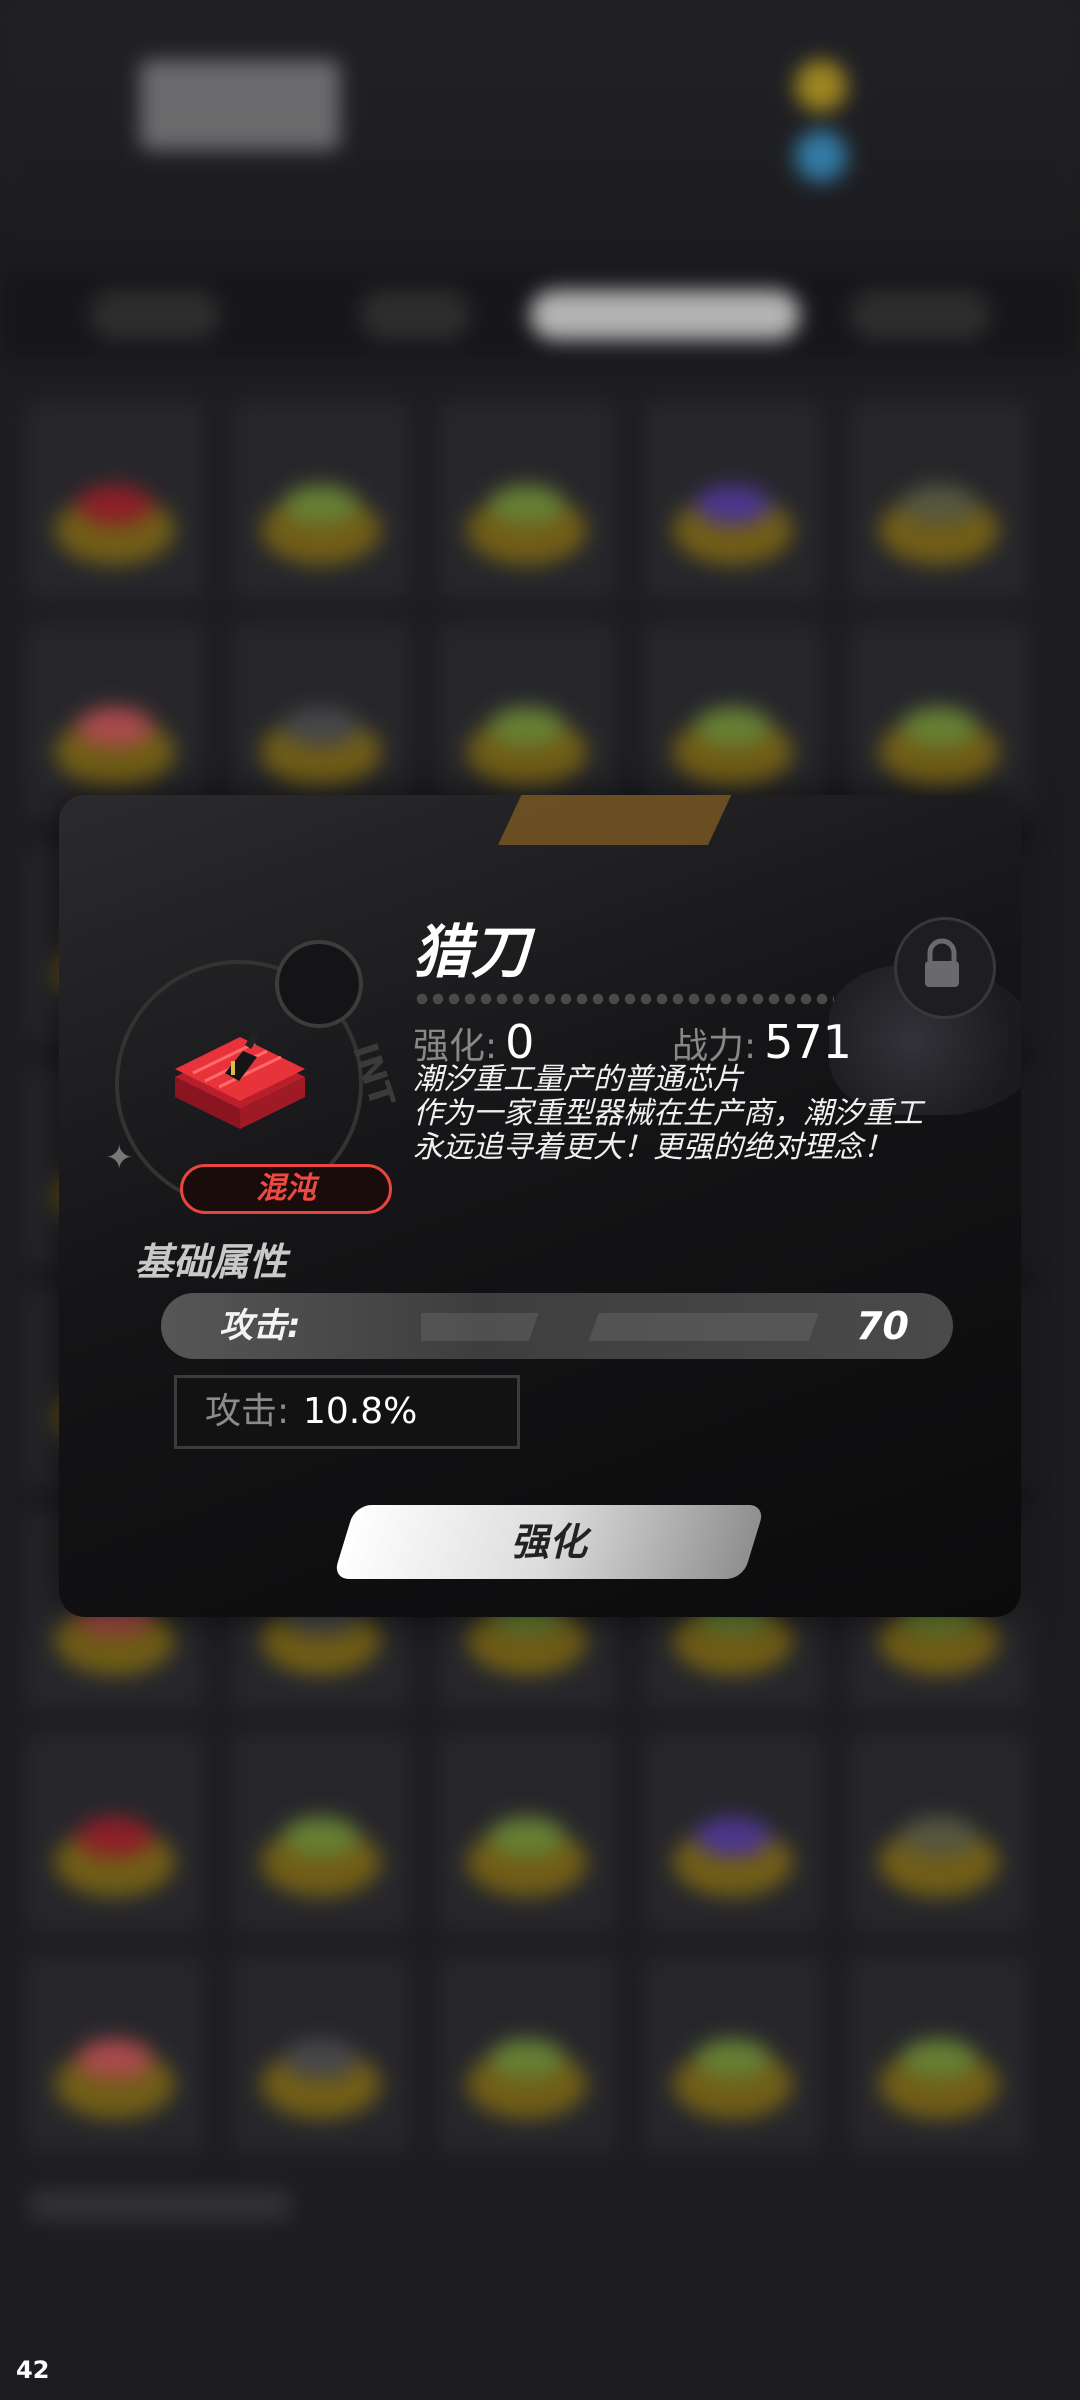  Describe the element at coordinates (762, 1042) in the screenshot. I see `power-stat: 战力: 571` at that location.